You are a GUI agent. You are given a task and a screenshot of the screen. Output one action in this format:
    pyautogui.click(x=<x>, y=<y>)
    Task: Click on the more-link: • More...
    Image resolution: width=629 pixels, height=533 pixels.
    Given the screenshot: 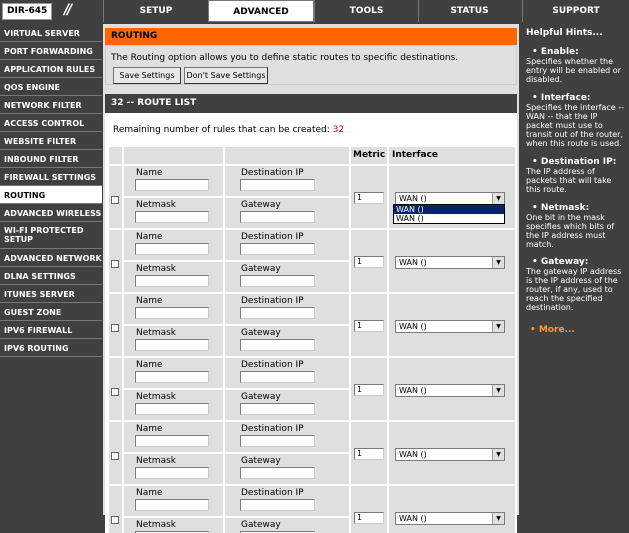 What is the action you would take?
    pyautogui.click(x=552, y=330)
    